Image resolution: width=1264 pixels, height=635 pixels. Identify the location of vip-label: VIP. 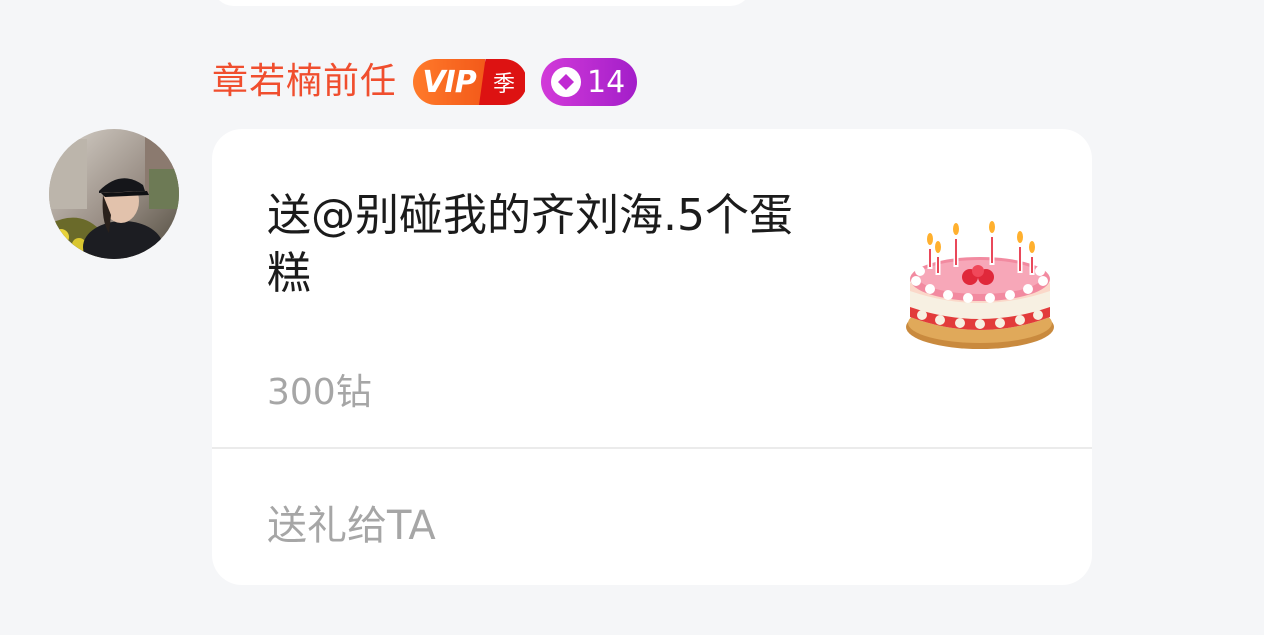
(449, 82).